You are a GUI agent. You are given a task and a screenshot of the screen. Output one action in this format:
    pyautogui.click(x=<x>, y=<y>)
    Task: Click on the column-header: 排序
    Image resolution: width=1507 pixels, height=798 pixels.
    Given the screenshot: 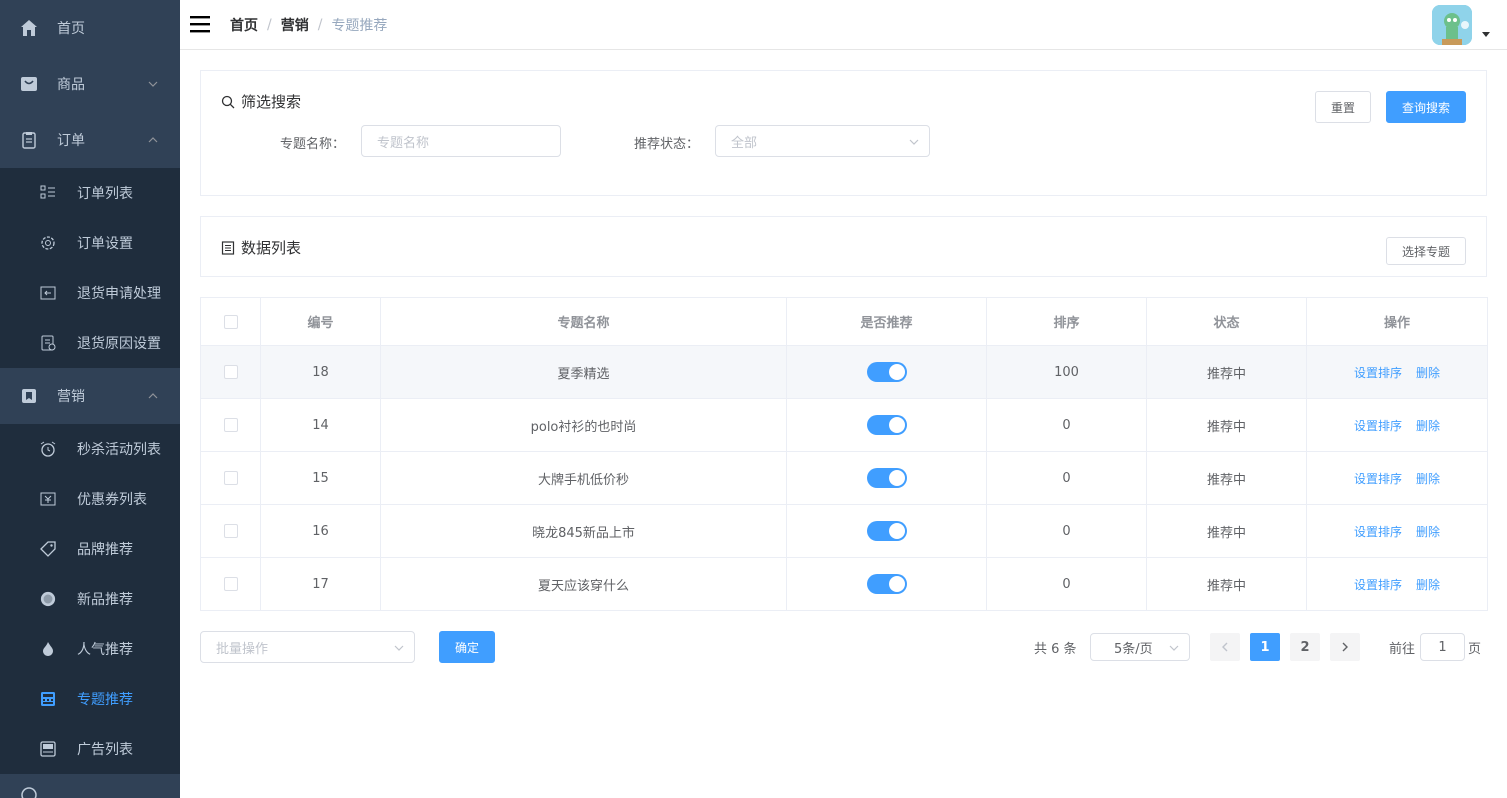 What is the action you would take?
    pyautogui.click(x=1066, y=321)
    